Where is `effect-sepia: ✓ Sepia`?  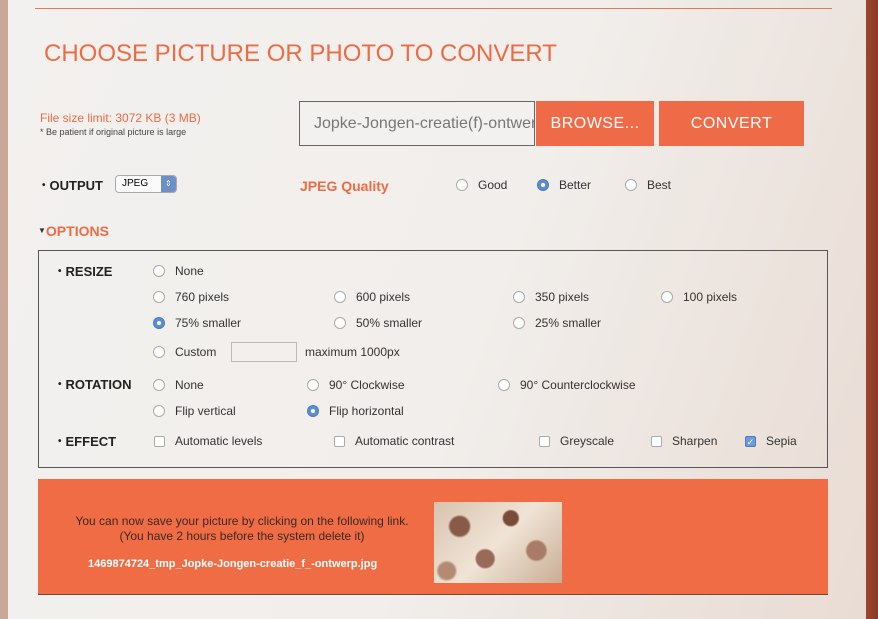 effect-sepia: ✓ Sepia is located at coordinates (771, 441).